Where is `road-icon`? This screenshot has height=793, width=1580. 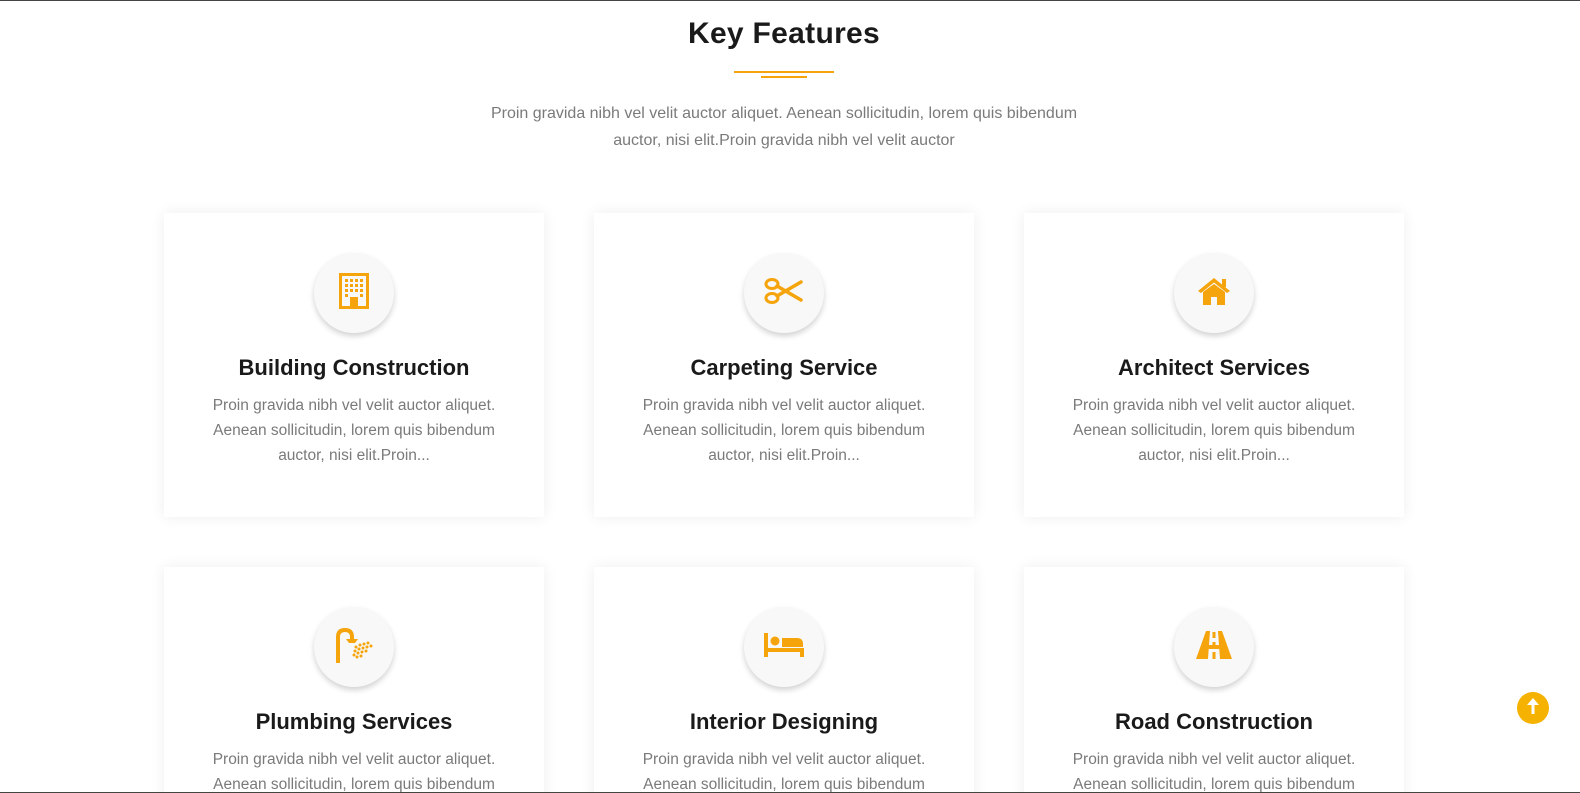 road-icon is located at coordinates (1214, 647).